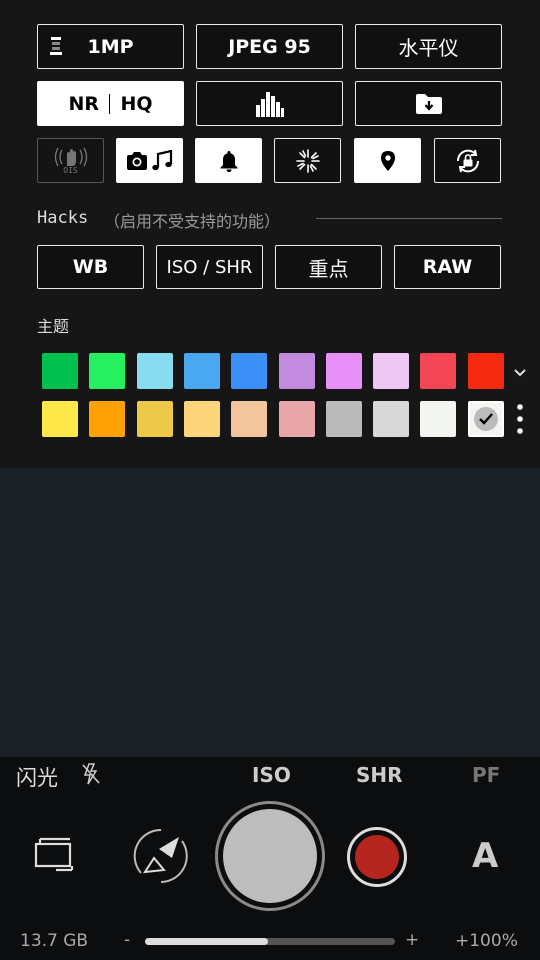 The image size is (540, 960). I want to click on bell-icon, so click(228, 161).